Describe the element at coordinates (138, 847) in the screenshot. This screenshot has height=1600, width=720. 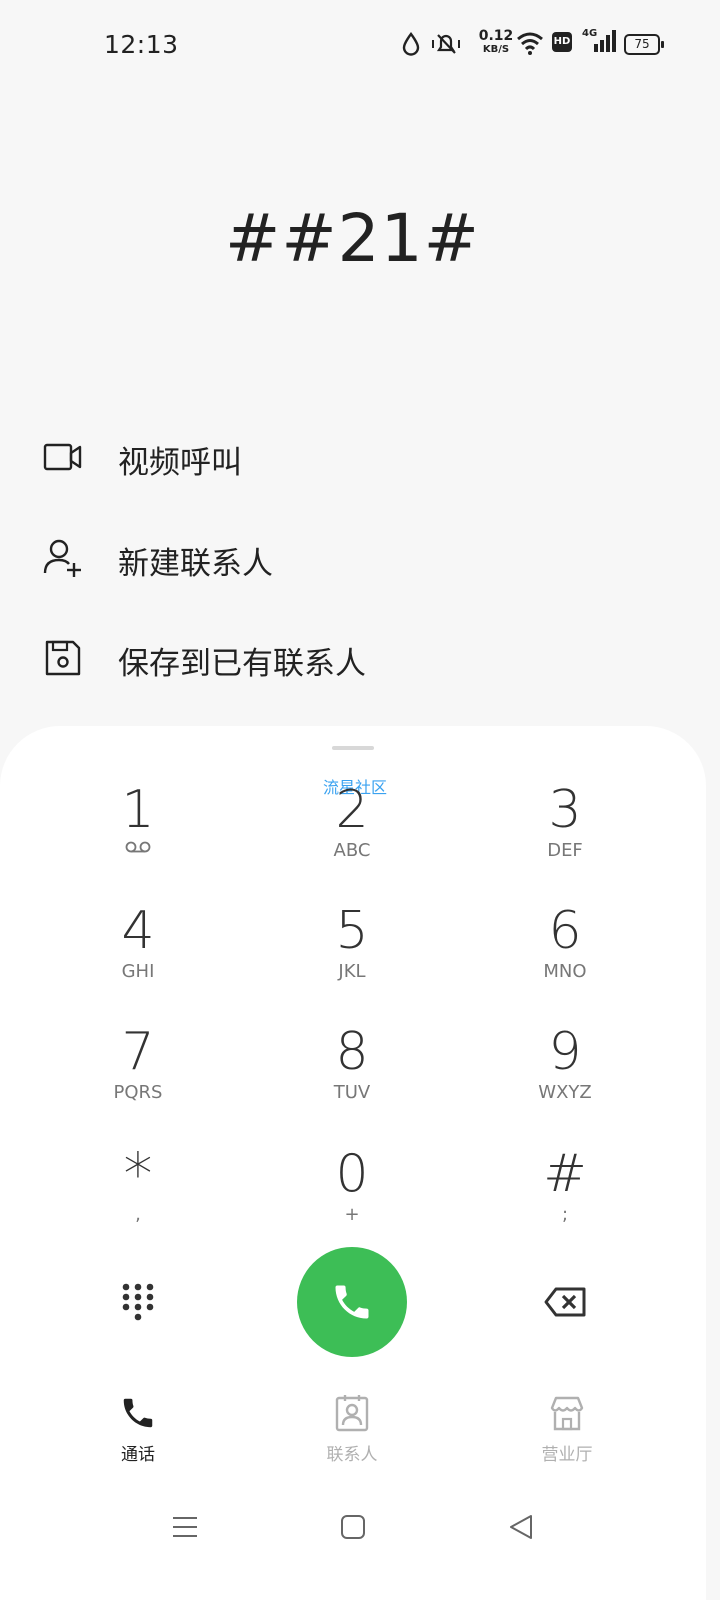
I see `voicemail-icon` at that location.